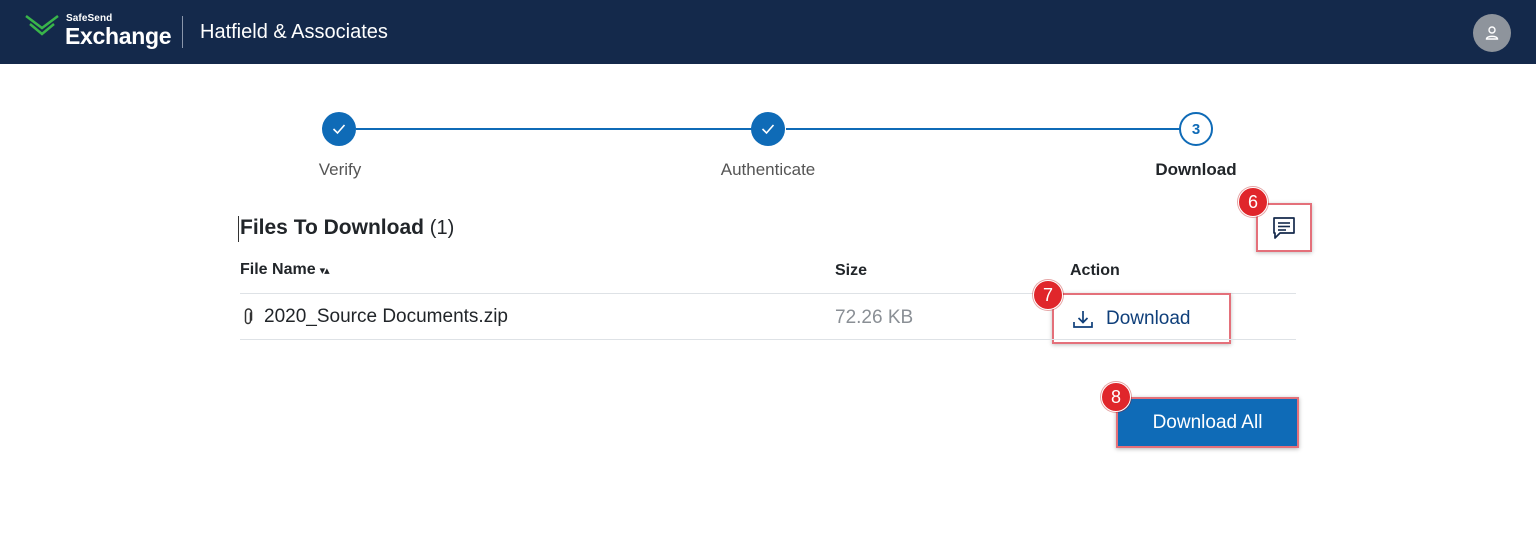 This screenshot has width=1536, height=539. I want to click on brand-large: Exchange, so click(118, 36).